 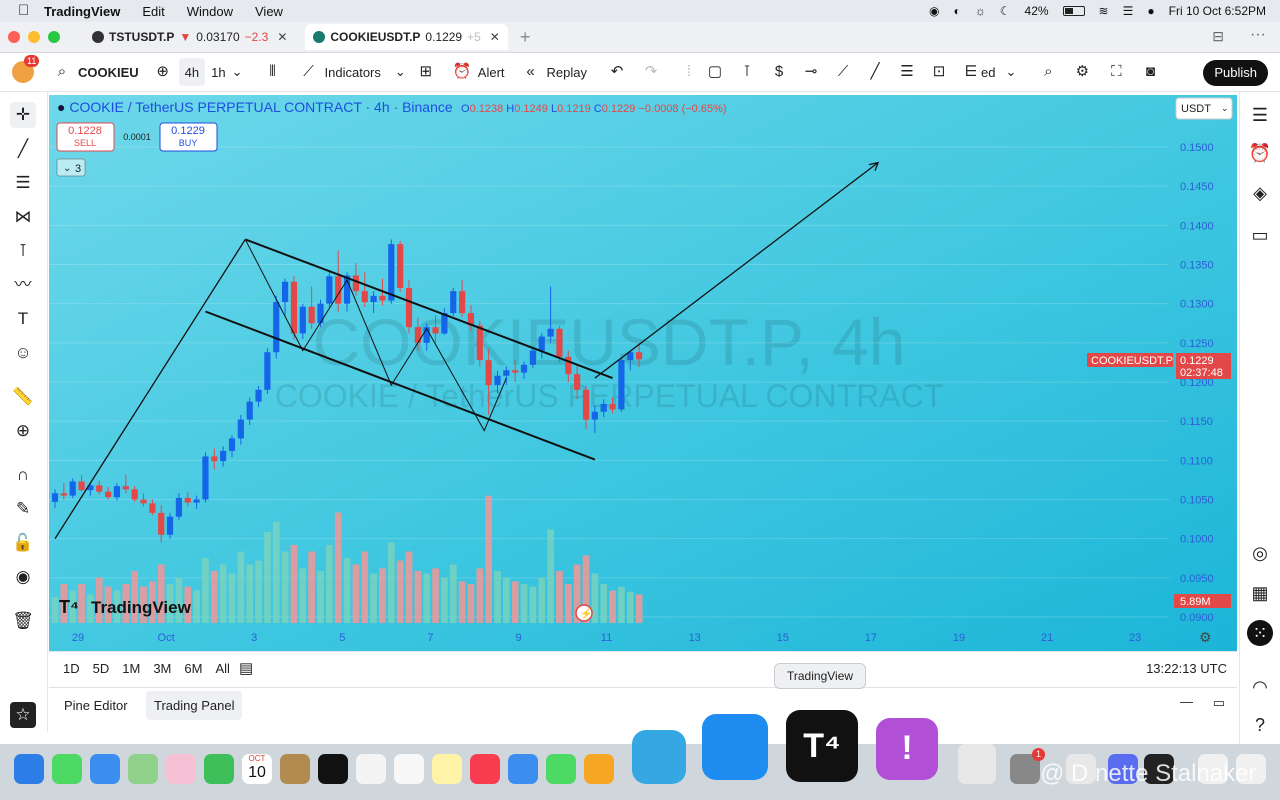 What do you see at coordinates (1258, 35) in the screenshot?
I see `more-icon: ···` at bounding box center [1258, 35].